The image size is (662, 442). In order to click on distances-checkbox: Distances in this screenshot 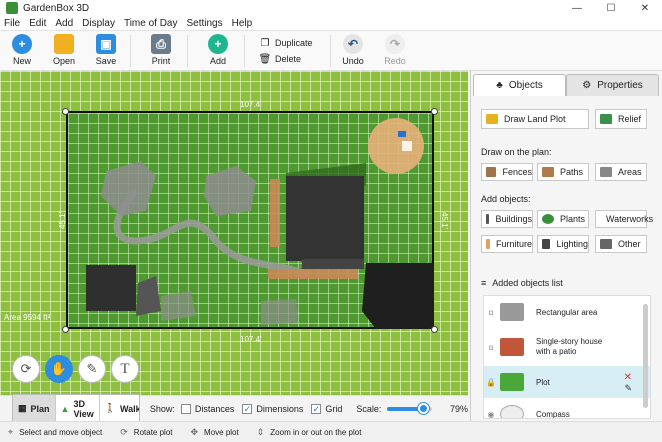, I will do `click(207, 408)`.